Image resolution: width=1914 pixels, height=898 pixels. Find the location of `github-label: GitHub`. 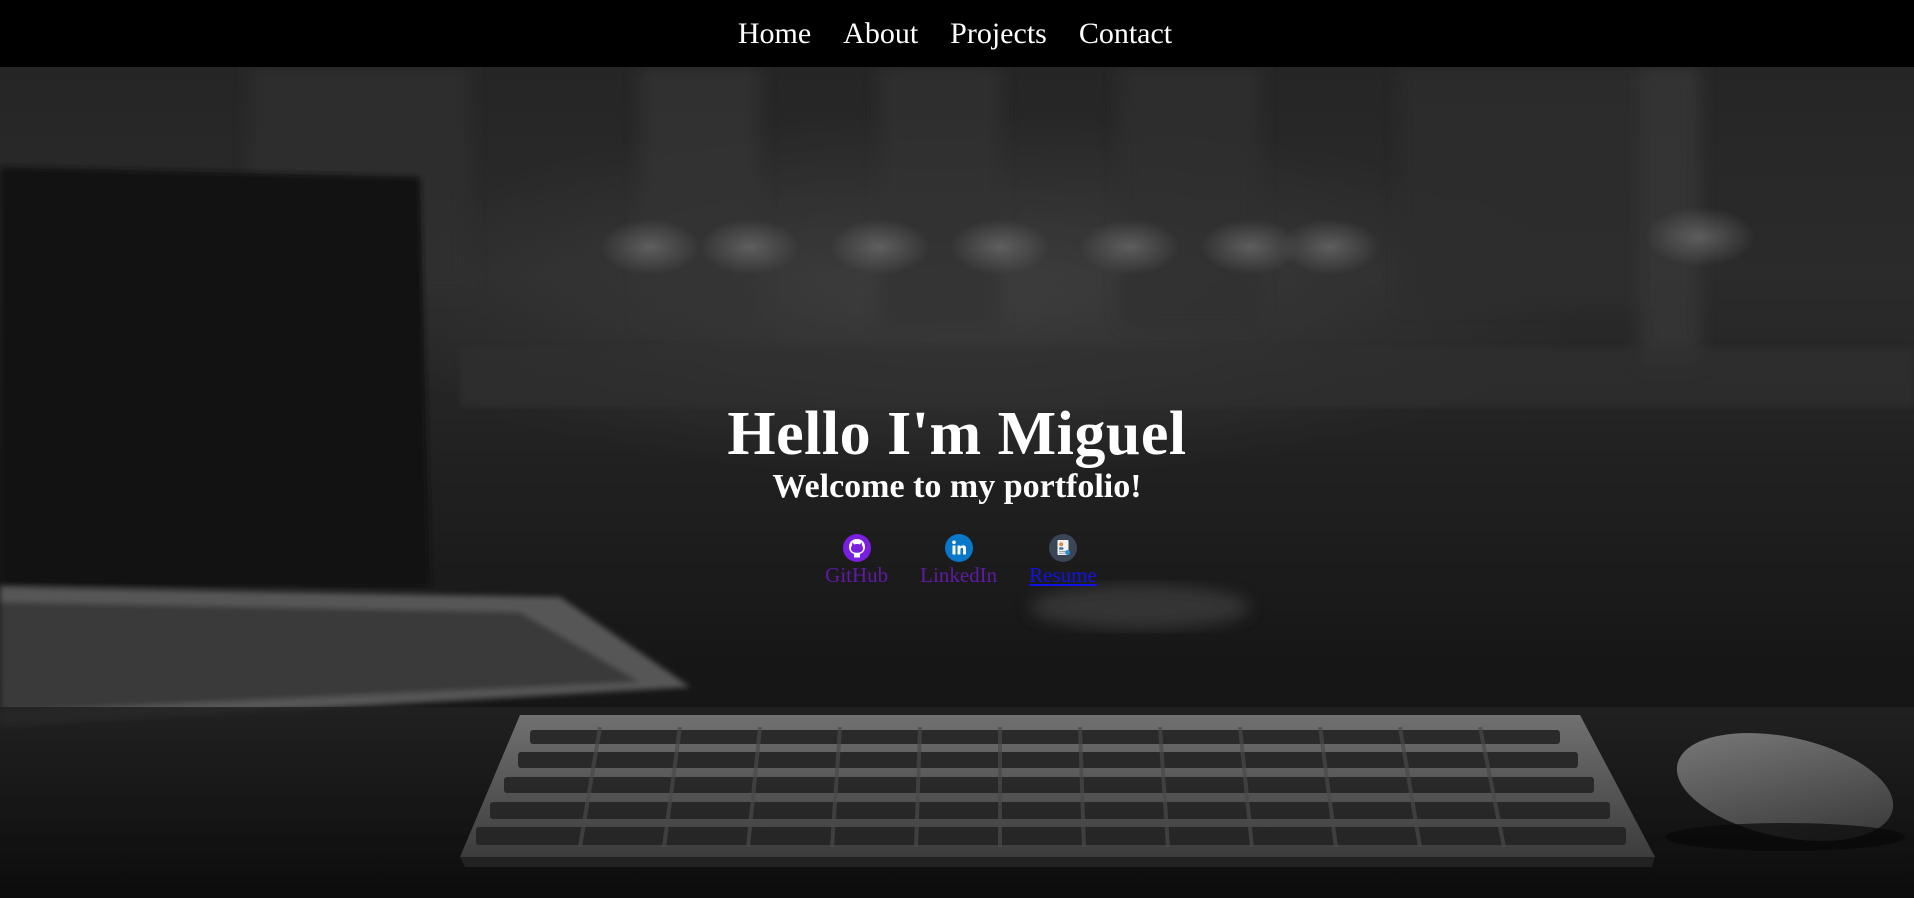

github-label: GitHub is located at coordinates (857, 575).